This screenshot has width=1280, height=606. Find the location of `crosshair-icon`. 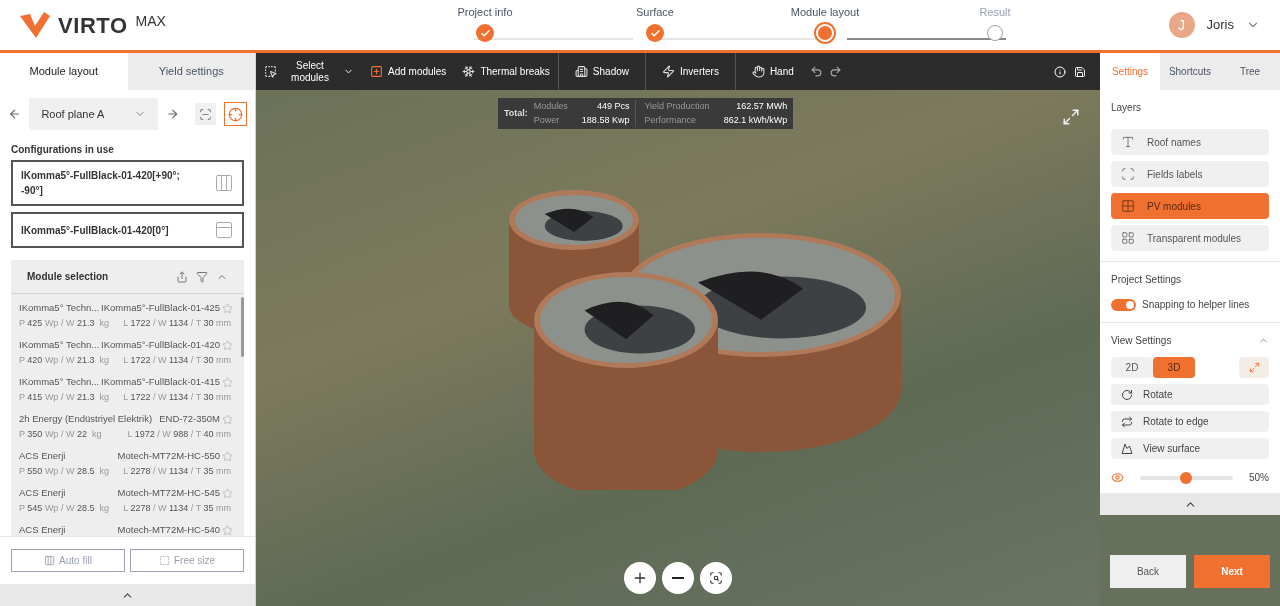

crosshair-icon is located at coordinates (235, 114).